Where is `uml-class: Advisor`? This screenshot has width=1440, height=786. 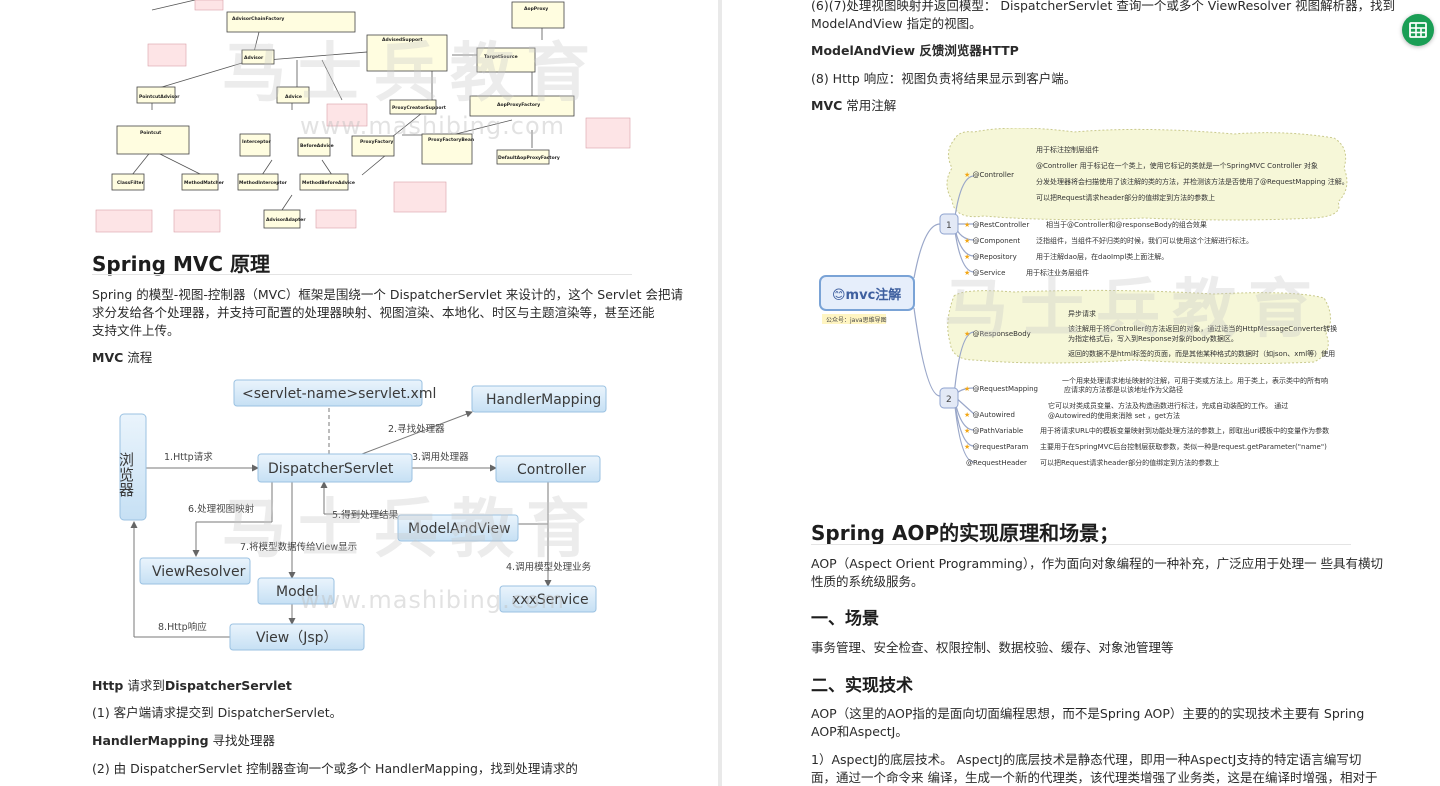 uml-class: Advisor is located at coordinates (254, 58).